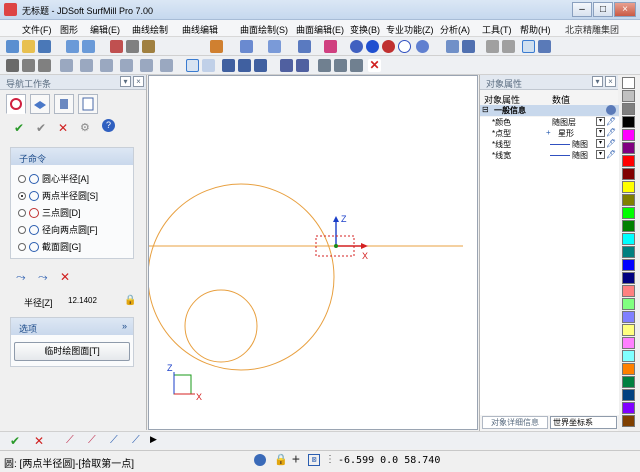  Describe the element at coordinates (356, 46) in the screenshot. I see `shade-icon` at that location.